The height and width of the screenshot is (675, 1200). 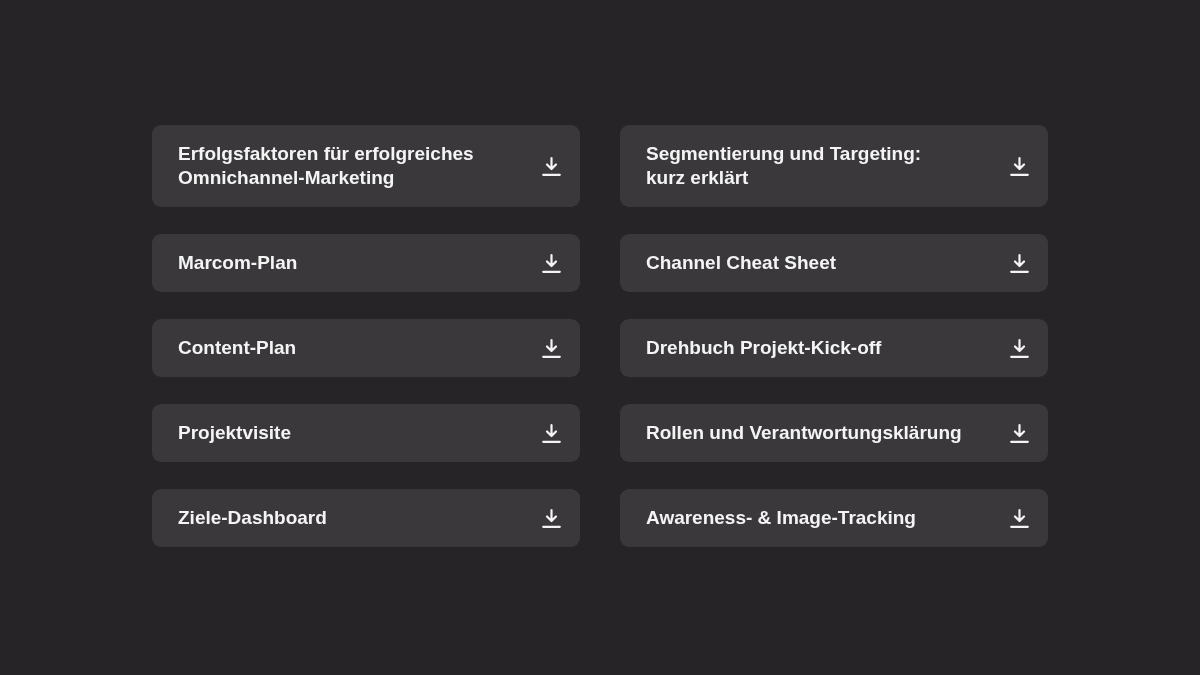 What do you see at coordinates (366, 433) in the screenshot?
I see `download-link: Projektvisite` at bounding box center [366, 433].